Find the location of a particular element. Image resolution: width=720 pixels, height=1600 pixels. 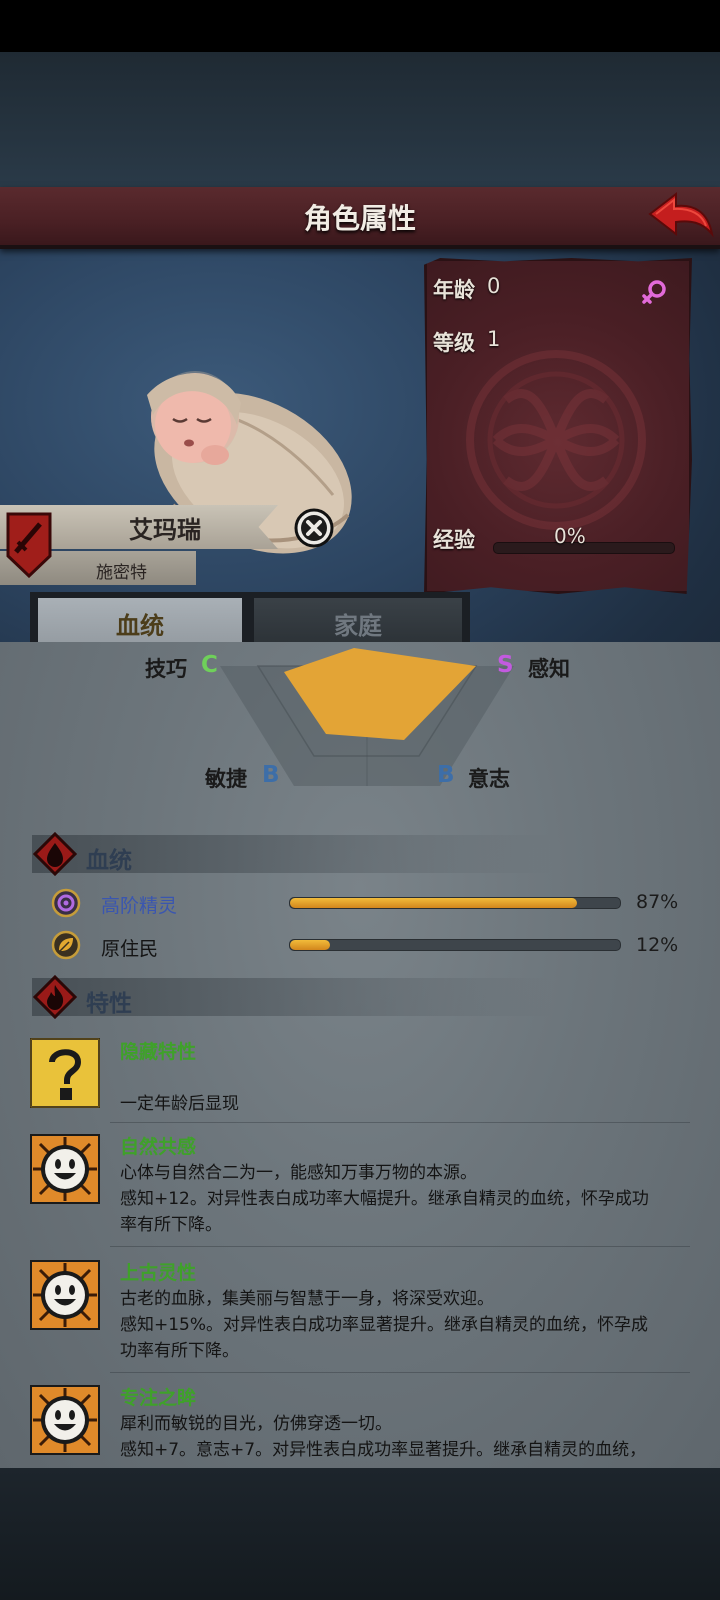

age-label: 年龄 is located at coordinates (454, 290).